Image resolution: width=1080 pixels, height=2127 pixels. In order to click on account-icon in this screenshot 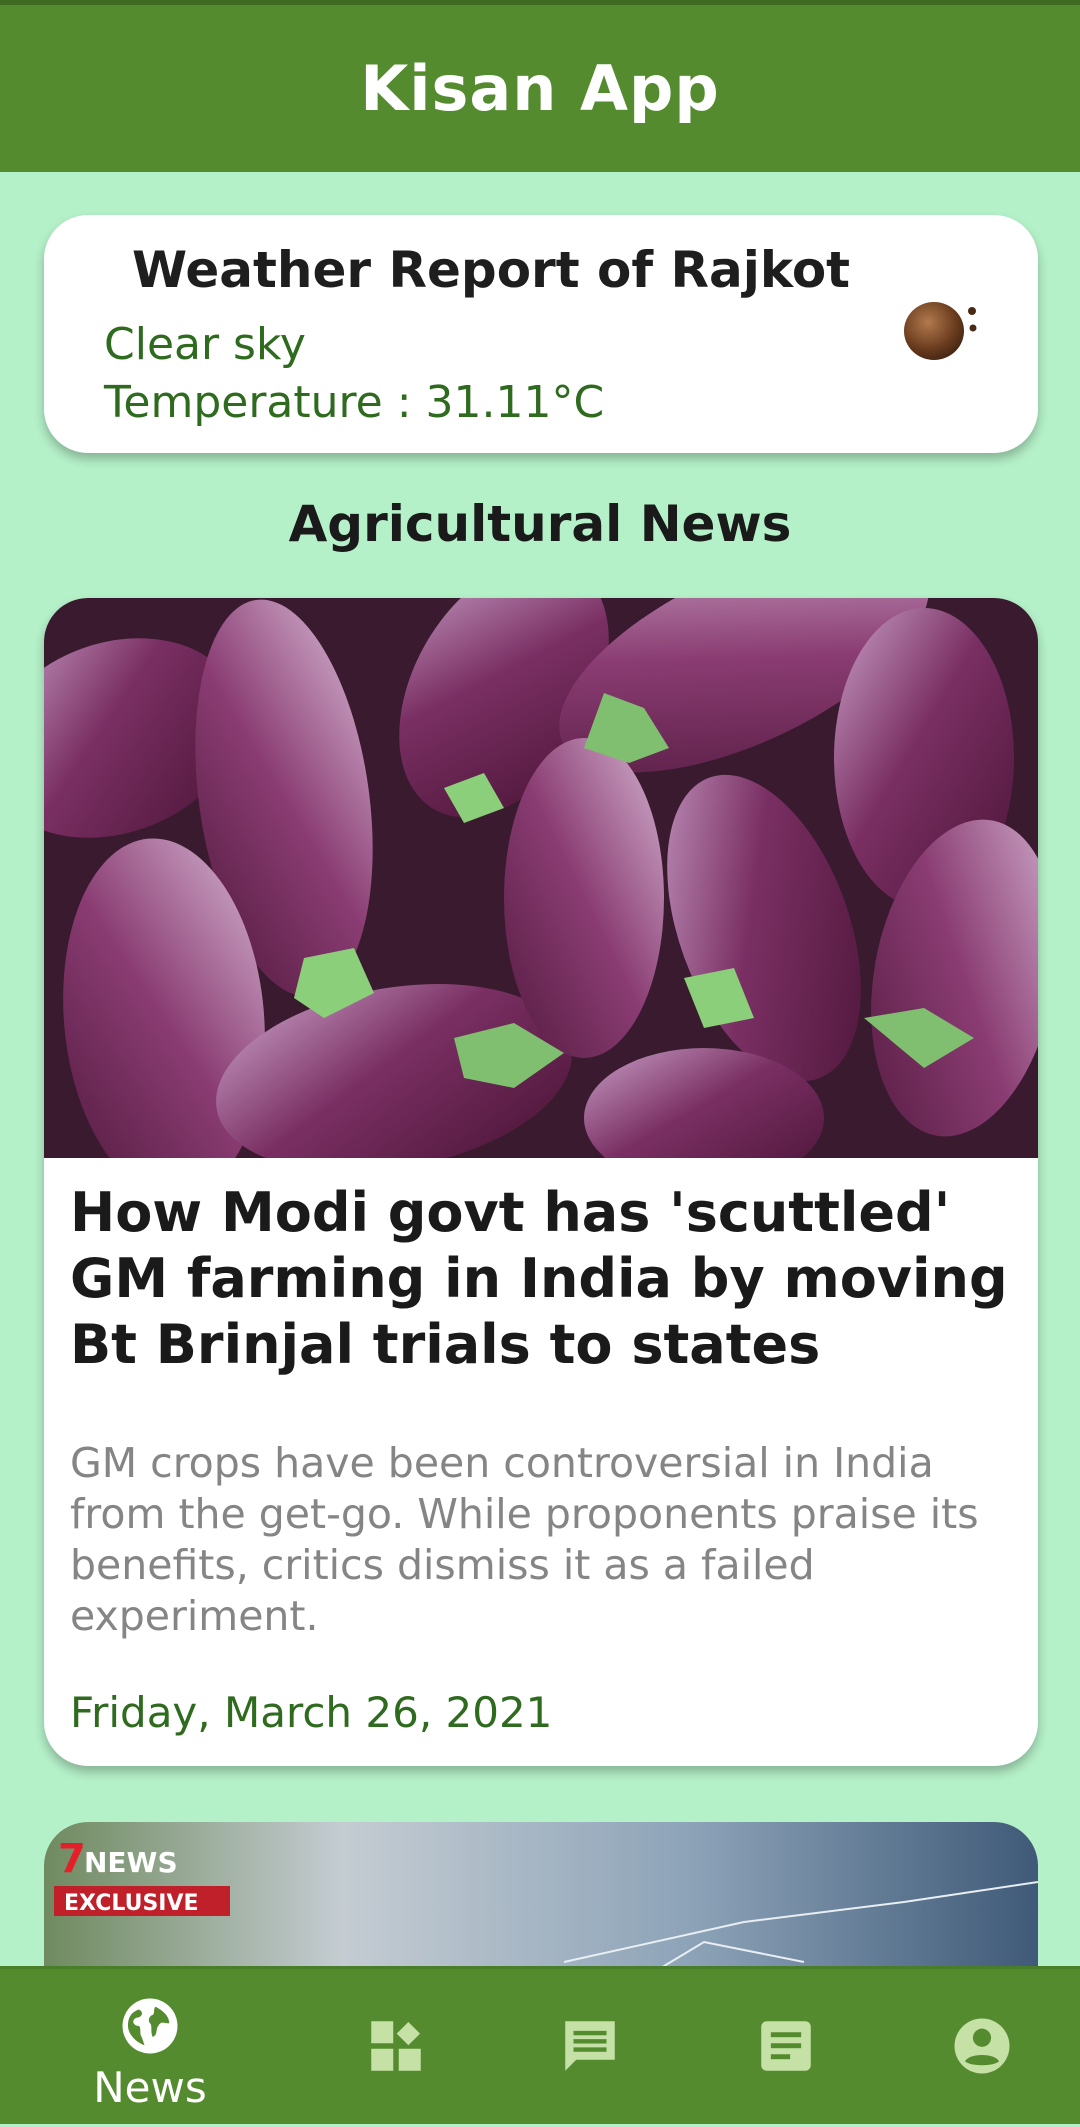, I will do `click(982, 2046)`.